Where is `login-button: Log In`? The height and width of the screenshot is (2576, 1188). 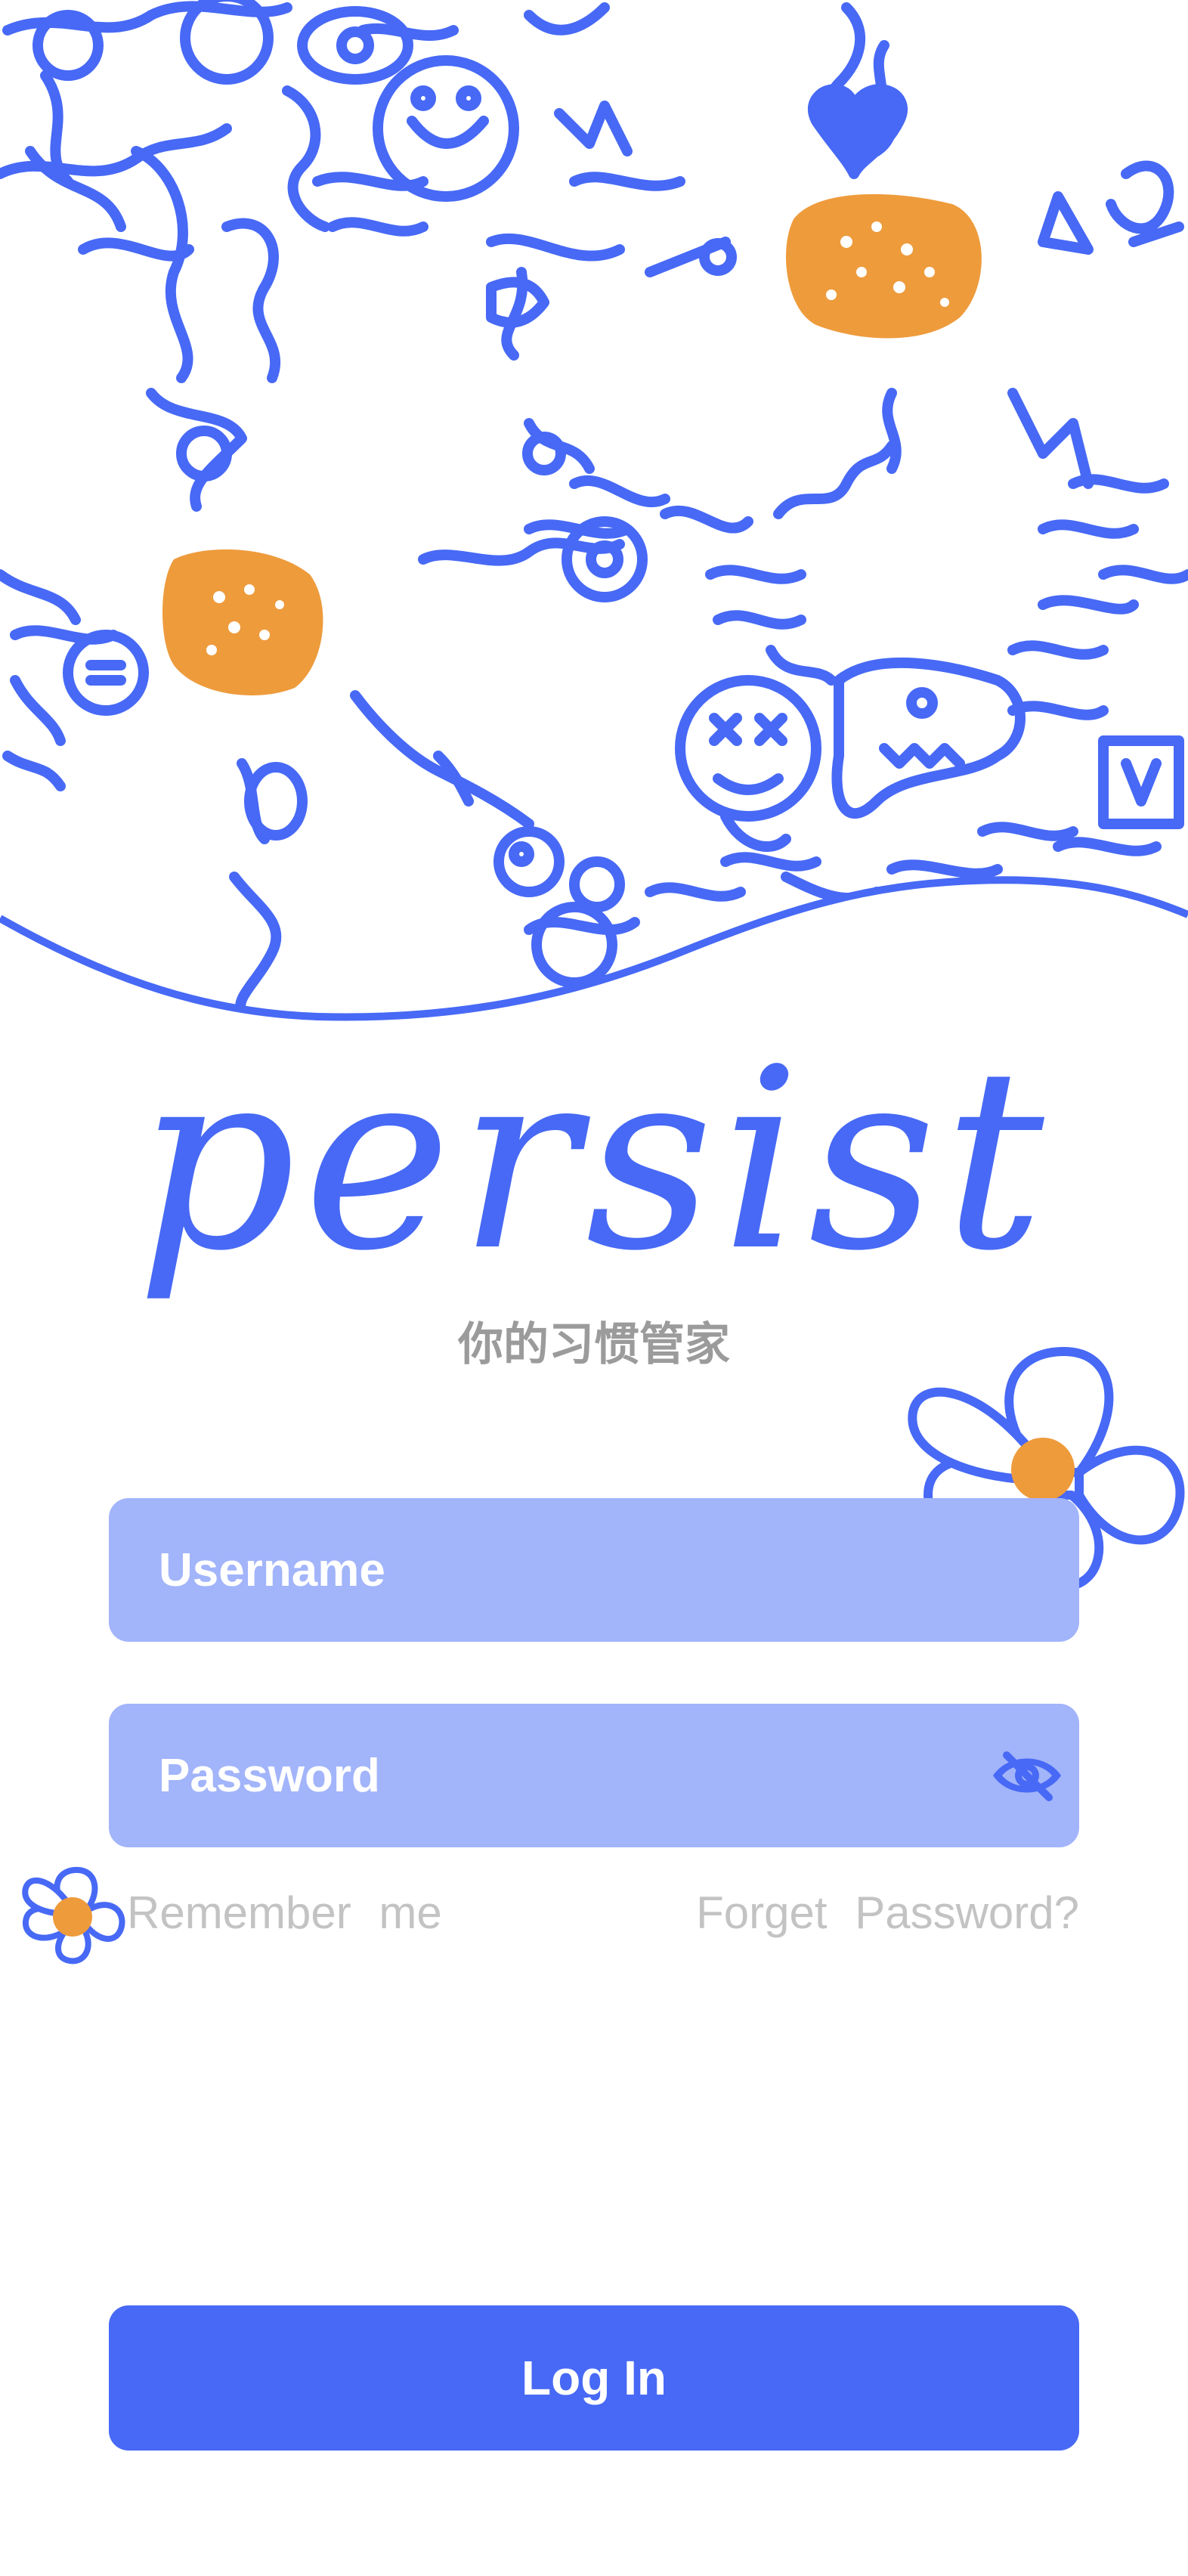
login-button: Log In is located at coordinates (594, 2378).